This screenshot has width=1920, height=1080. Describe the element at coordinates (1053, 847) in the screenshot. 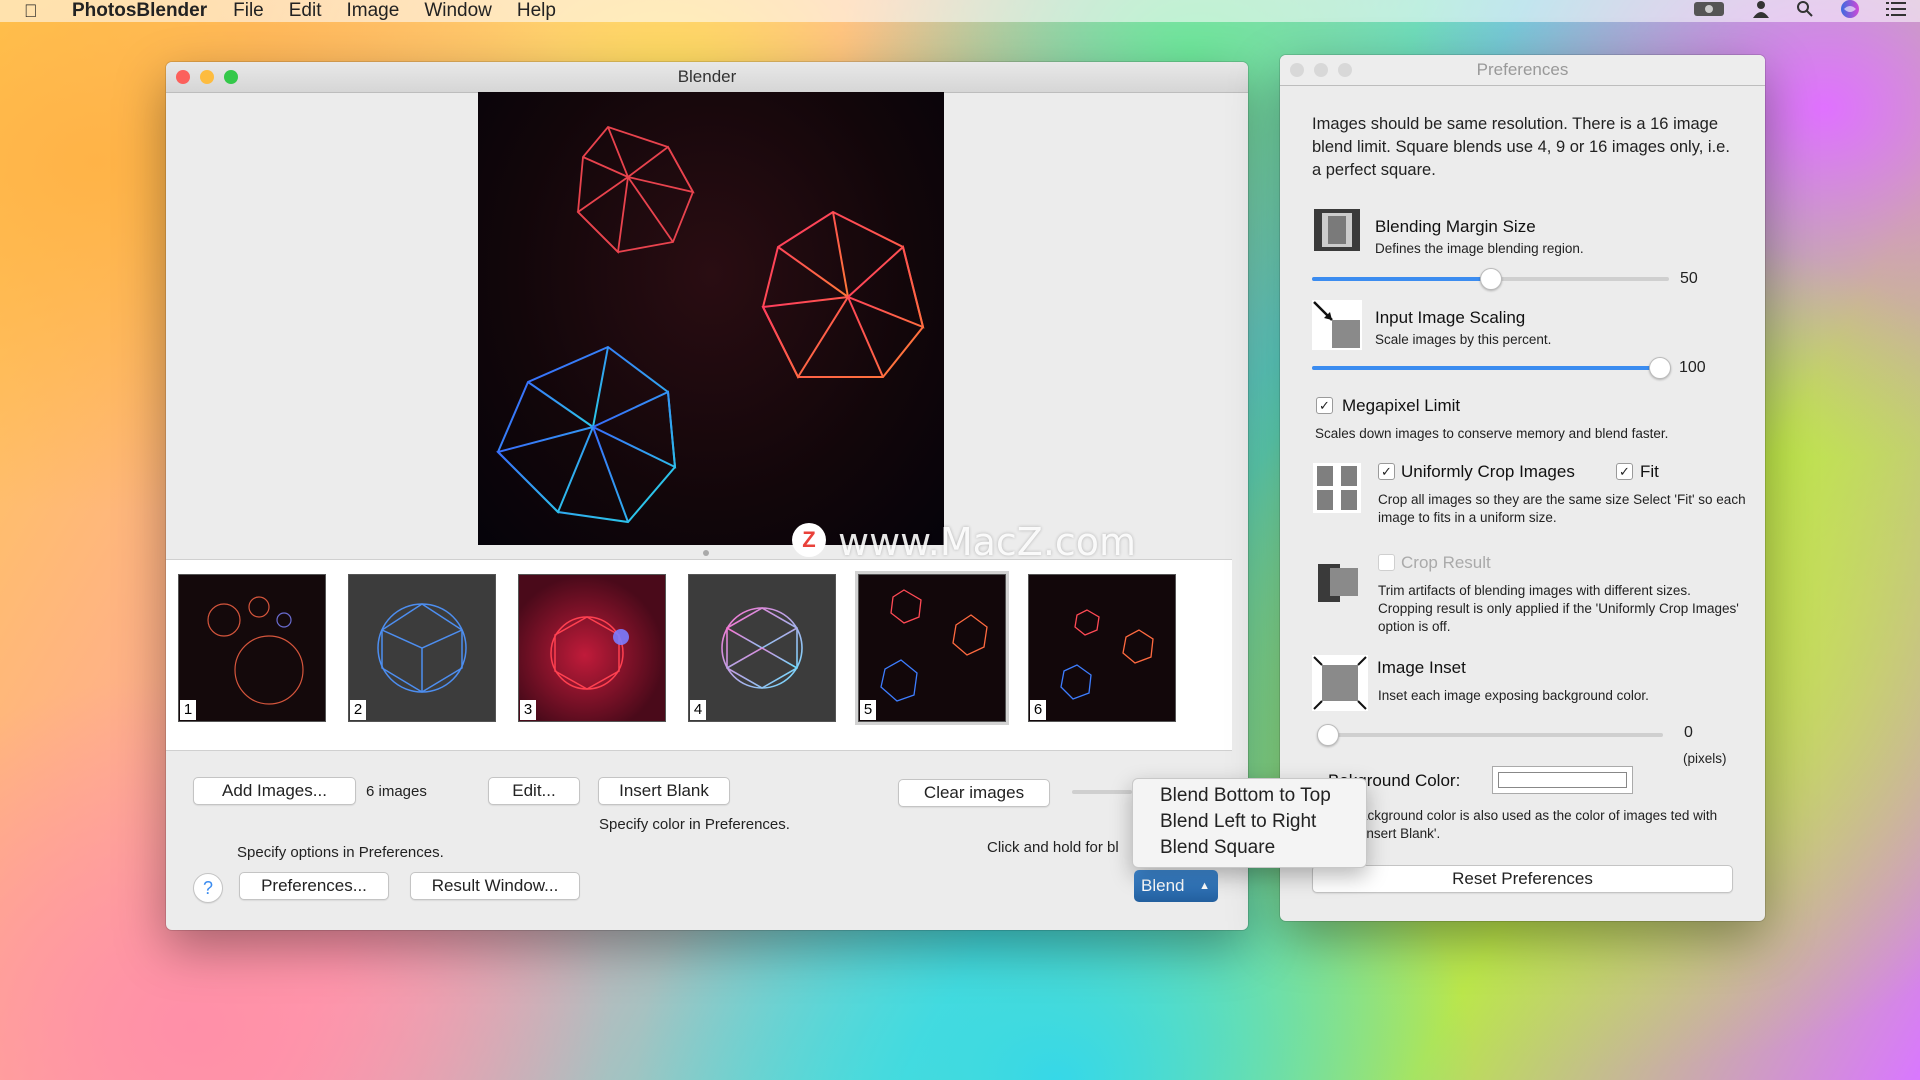

I see `hold-hint: Click and hold for bl` at that location.